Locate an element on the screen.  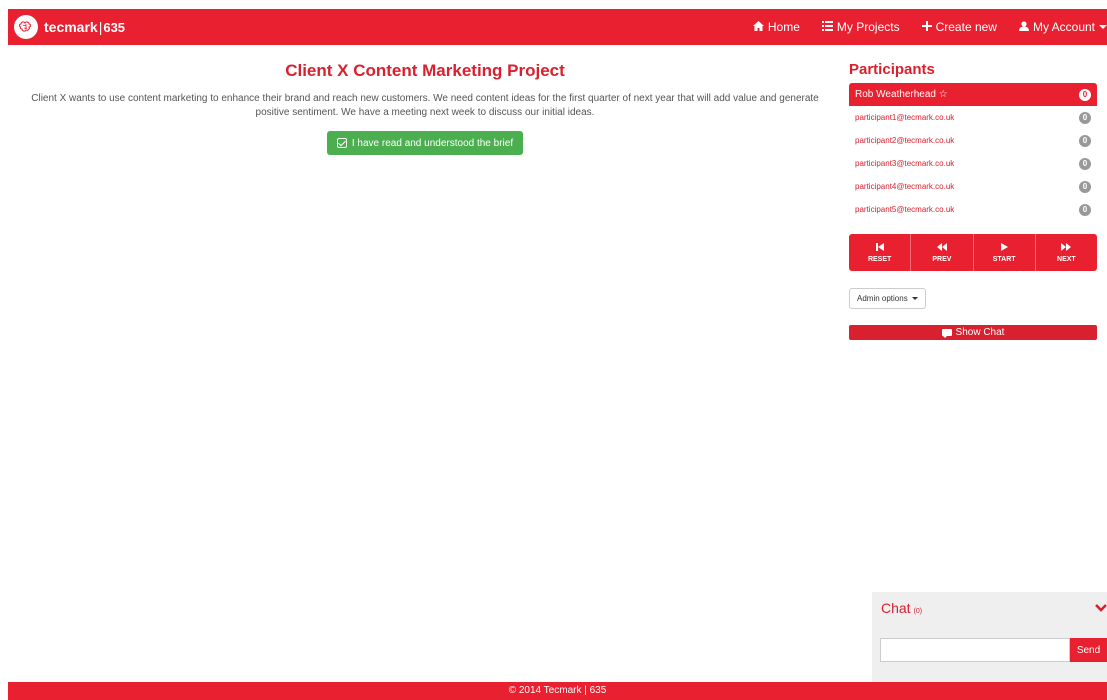
participant-name: participant5@tecmark.co.uk is located at coordinates (905, 209).